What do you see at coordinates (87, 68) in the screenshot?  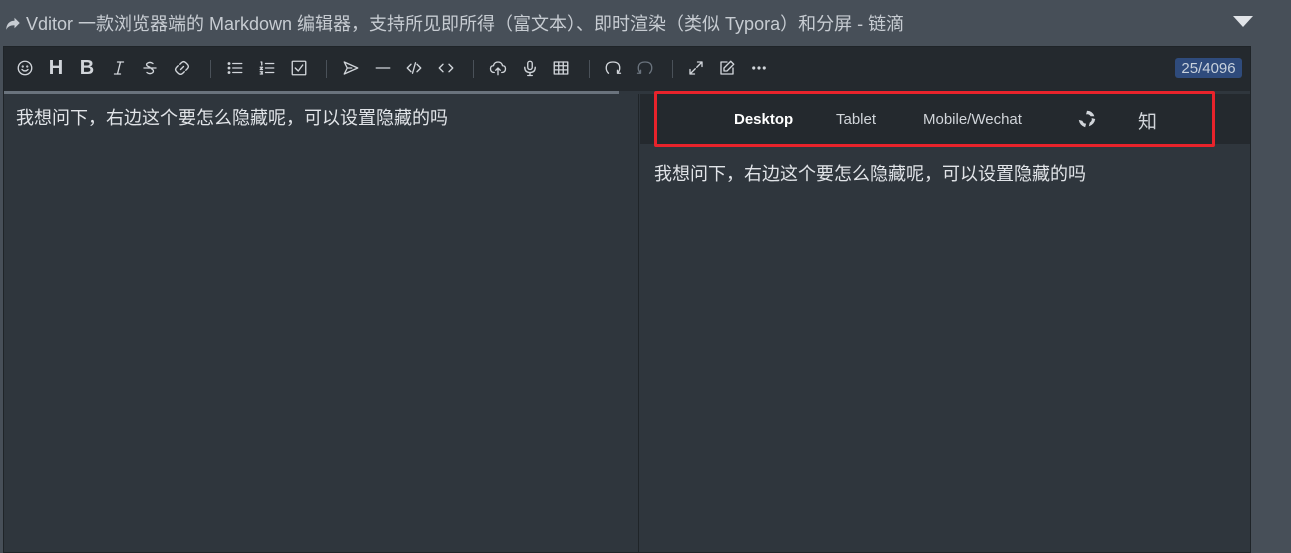 I see `bold-button: B` at bounding box center [87, 68].